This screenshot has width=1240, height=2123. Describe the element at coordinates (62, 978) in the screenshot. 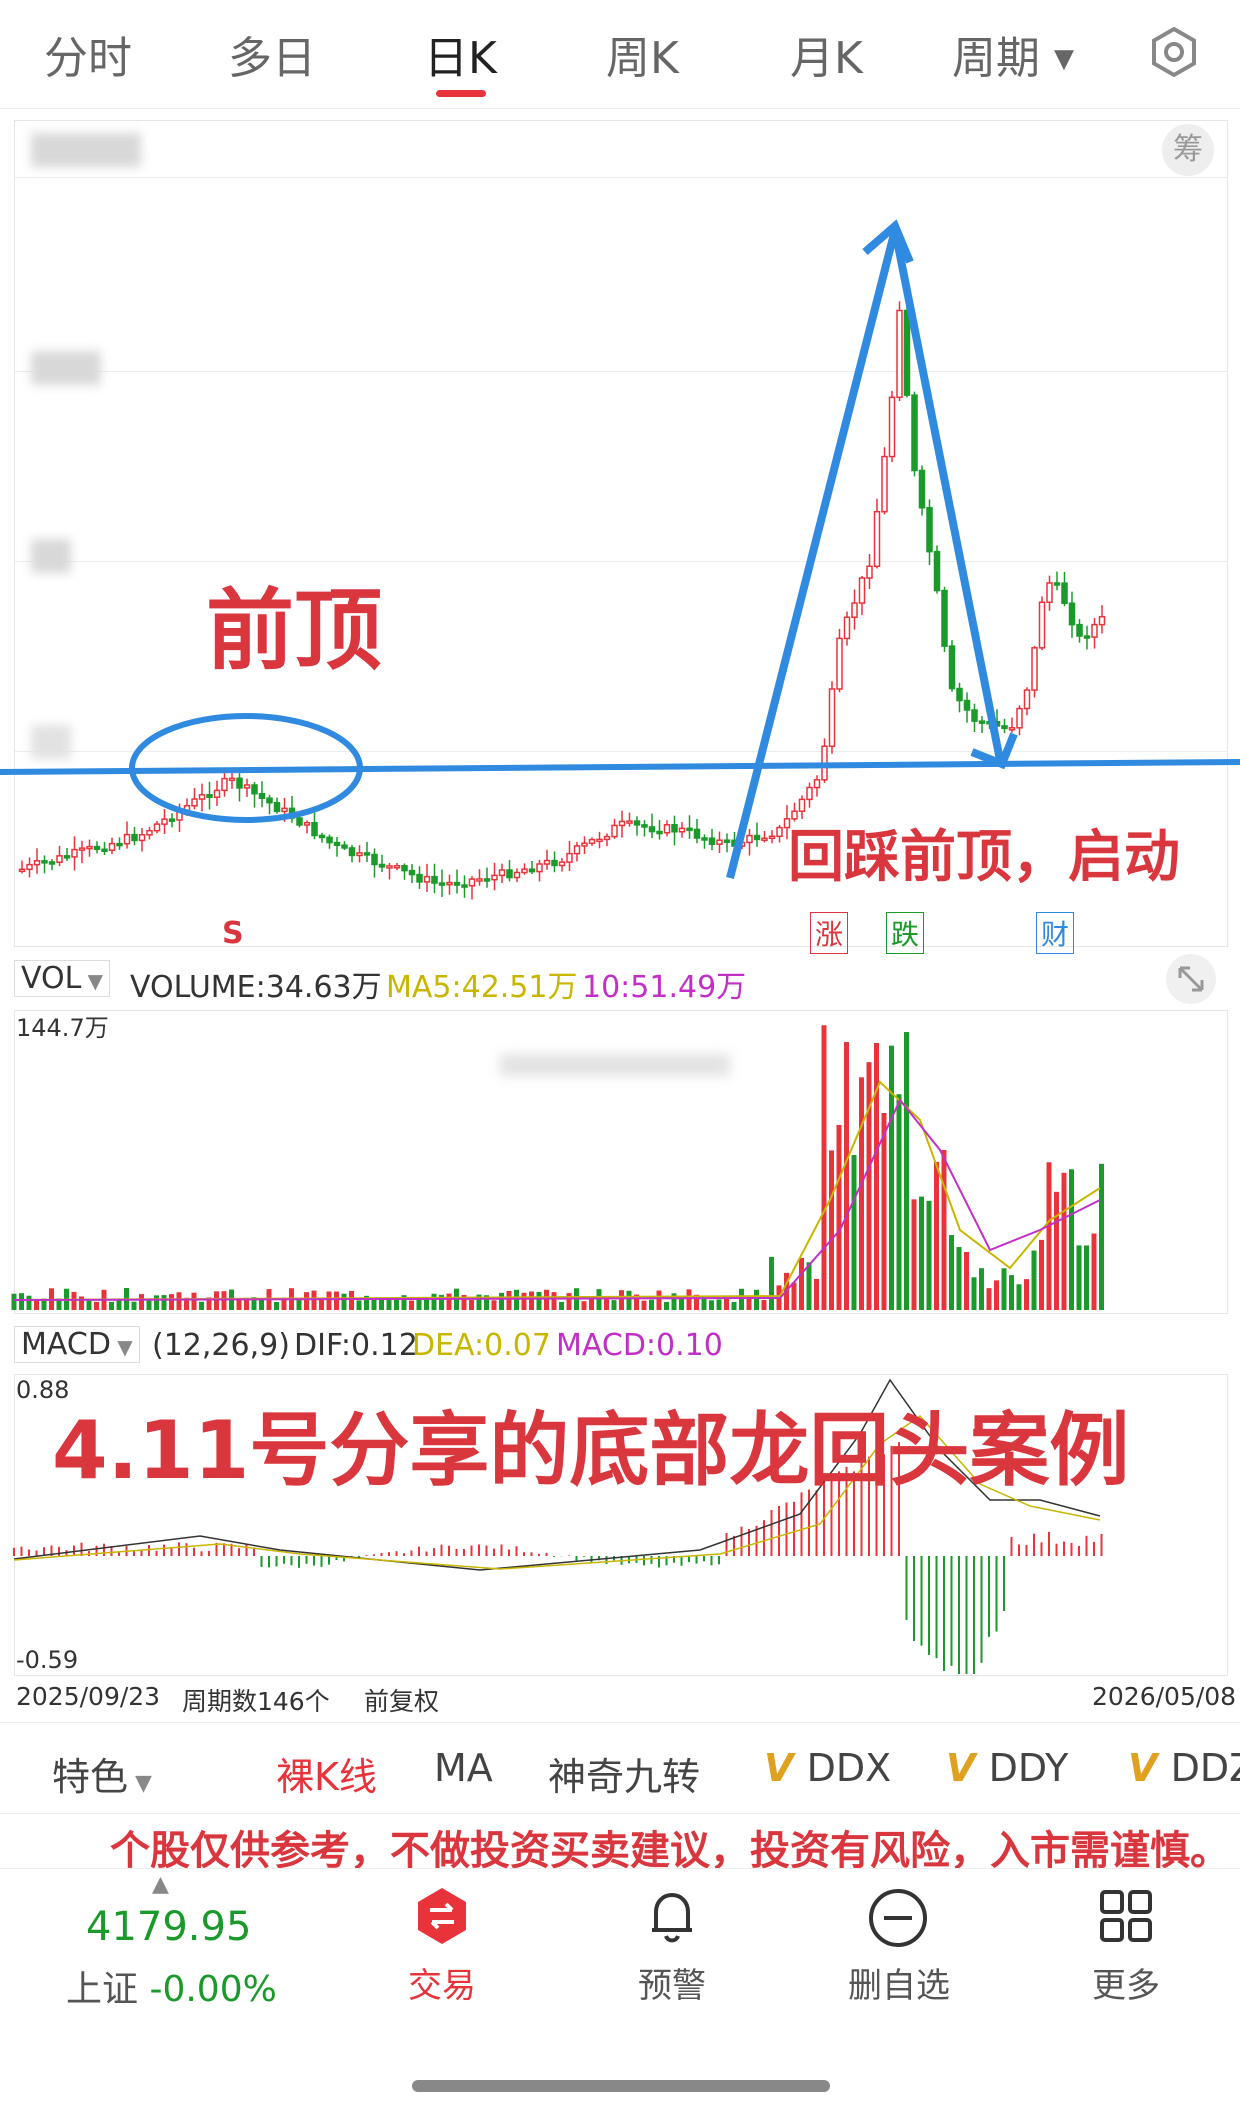

I see `vol-indicator-select: VOL ▼` at that location.